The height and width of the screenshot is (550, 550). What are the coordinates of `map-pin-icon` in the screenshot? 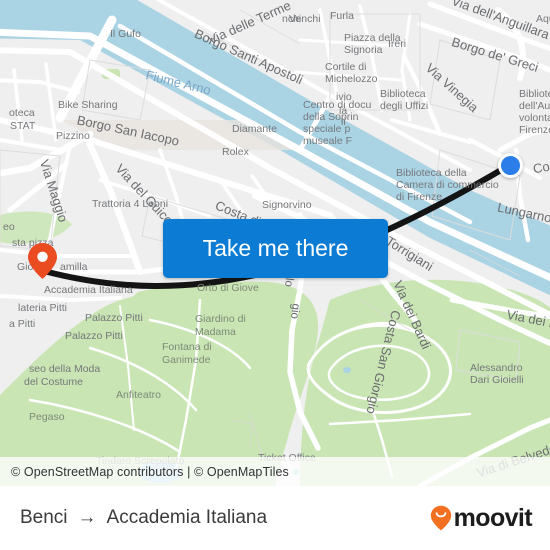 It's located at (42, 261).